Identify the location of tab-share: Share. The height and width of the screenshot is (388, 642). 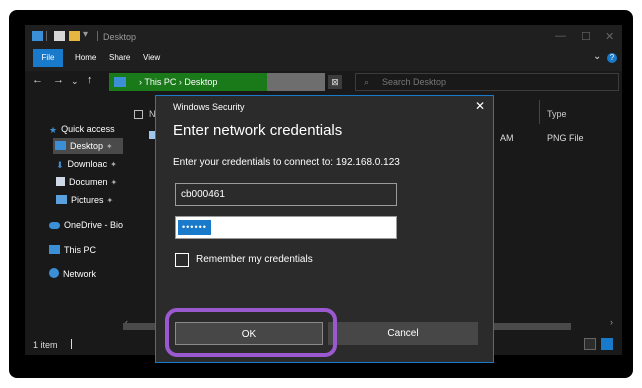
(119, 58).